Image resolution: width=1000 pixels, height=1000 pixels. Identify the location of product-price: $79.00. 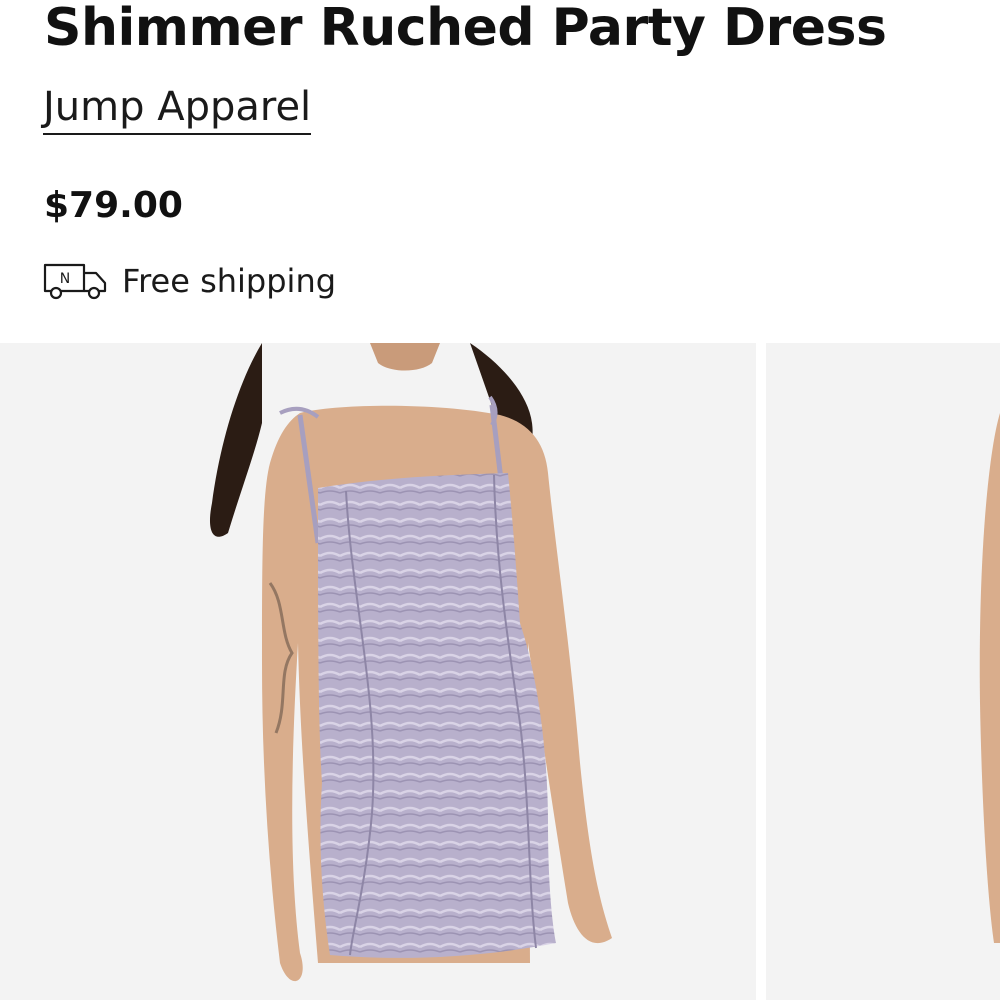
(113, 205).